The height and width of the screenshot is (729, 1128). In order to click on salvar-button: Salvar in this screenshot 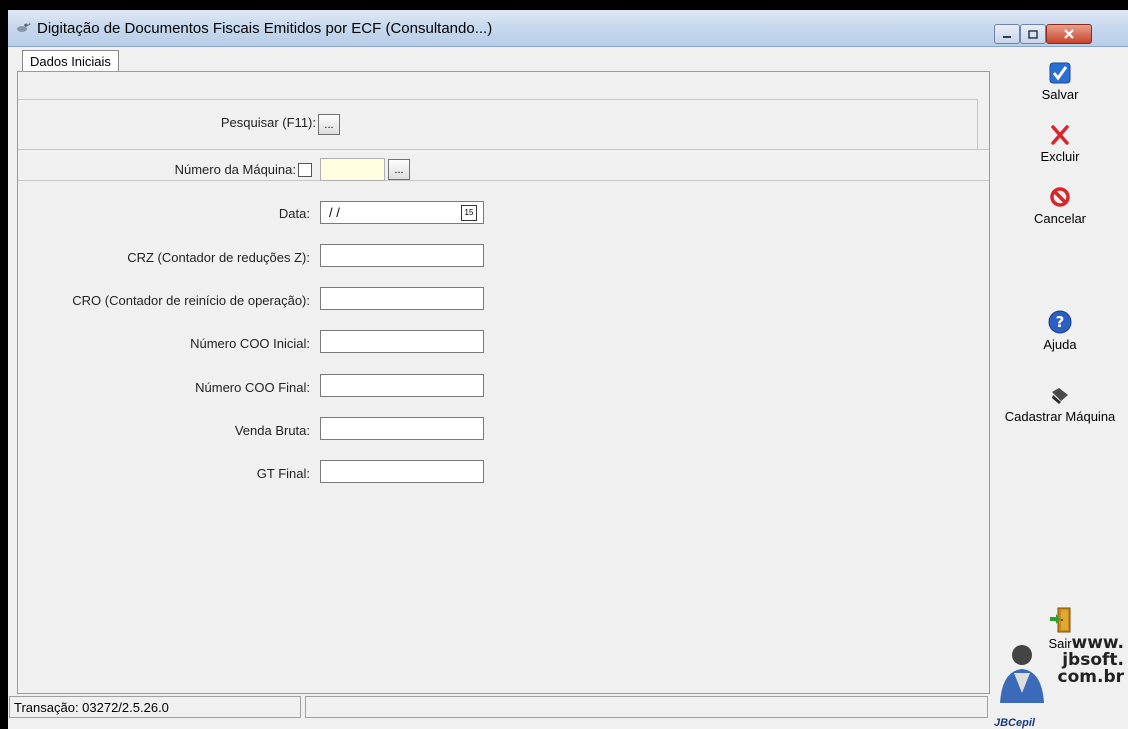, I will do `click(1060, 82)`.